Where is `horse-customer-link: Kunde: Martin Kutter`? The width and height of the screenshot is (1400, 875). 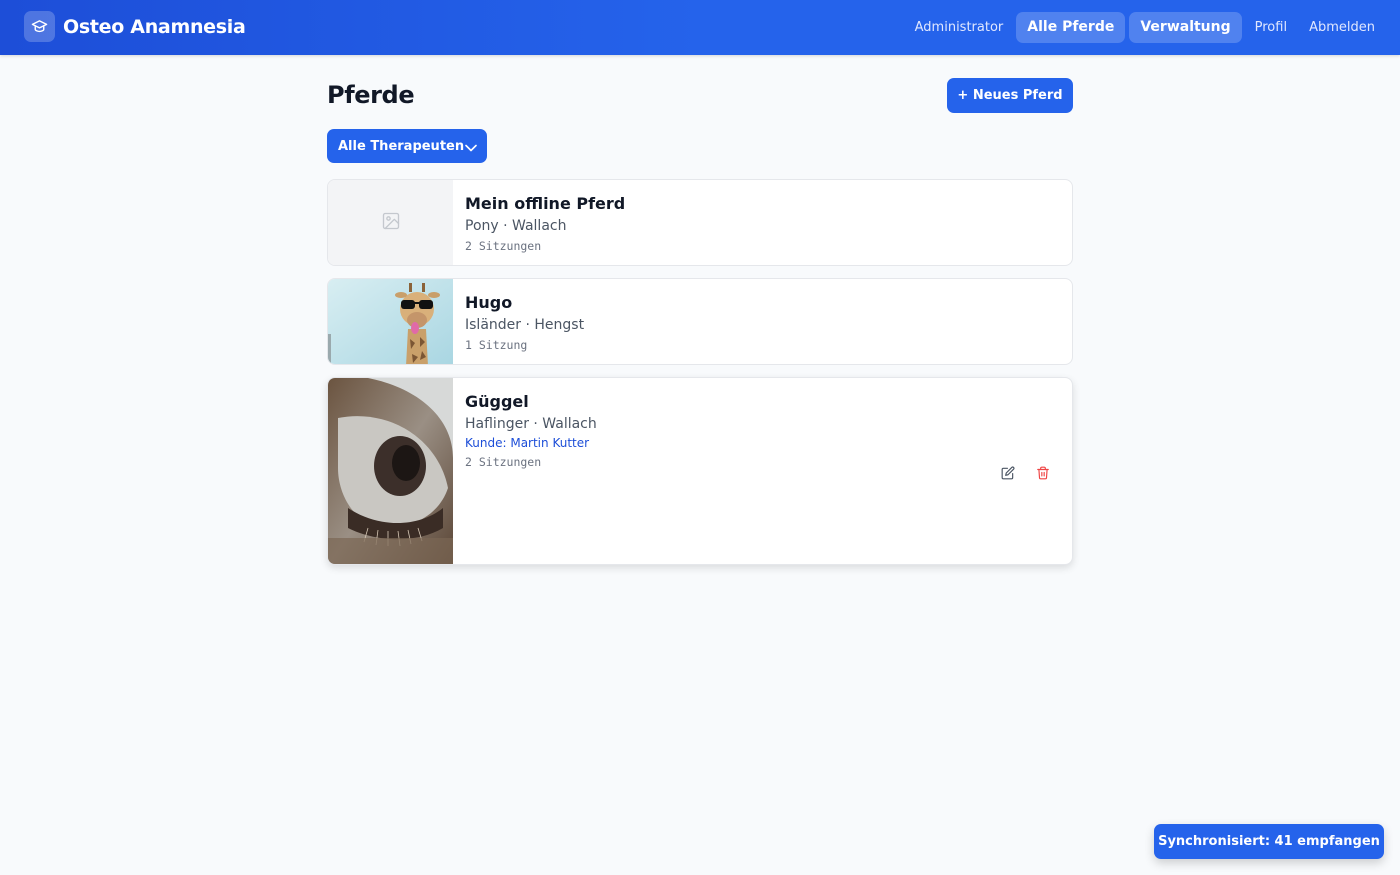
horse-customer-link: Kunde: Martin Kutter is located at coordinates (531, 443).